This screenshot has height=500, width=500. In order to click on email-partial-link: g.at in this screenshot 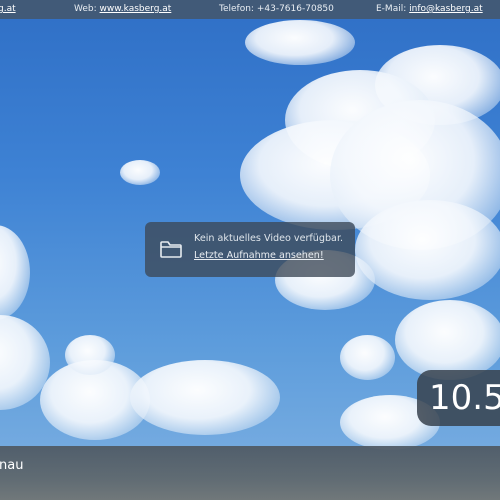, I will do `click(8, 9)`.